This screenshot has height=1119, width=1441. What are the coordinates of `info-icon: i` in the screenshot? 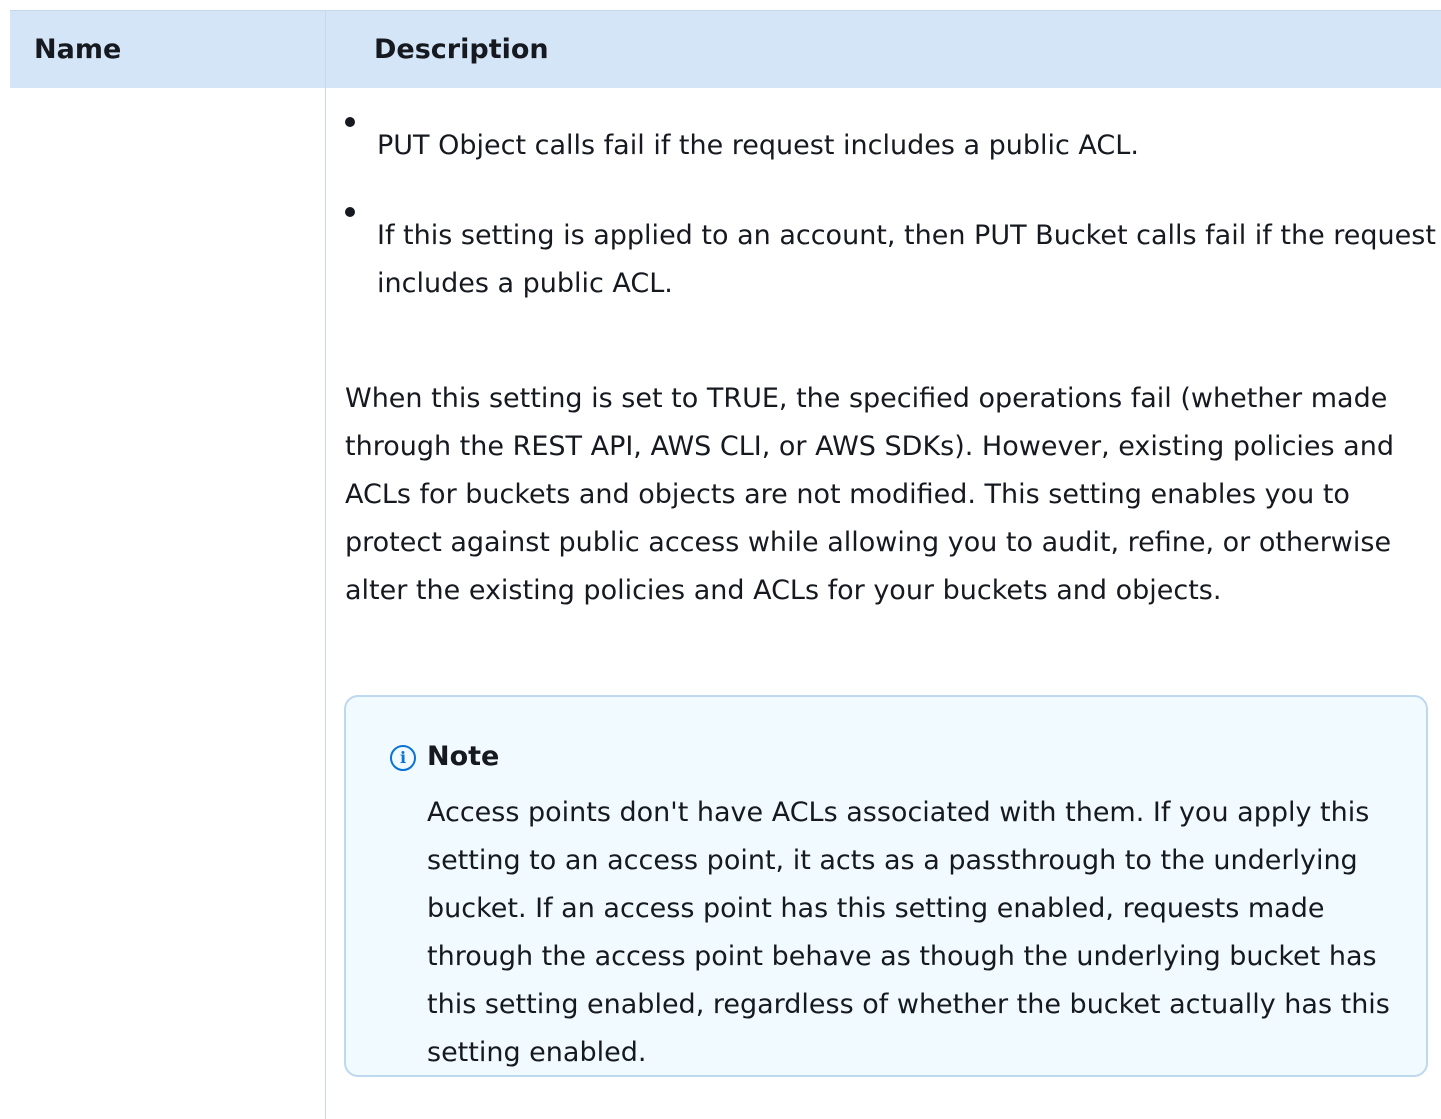 It's located at (403, 758).